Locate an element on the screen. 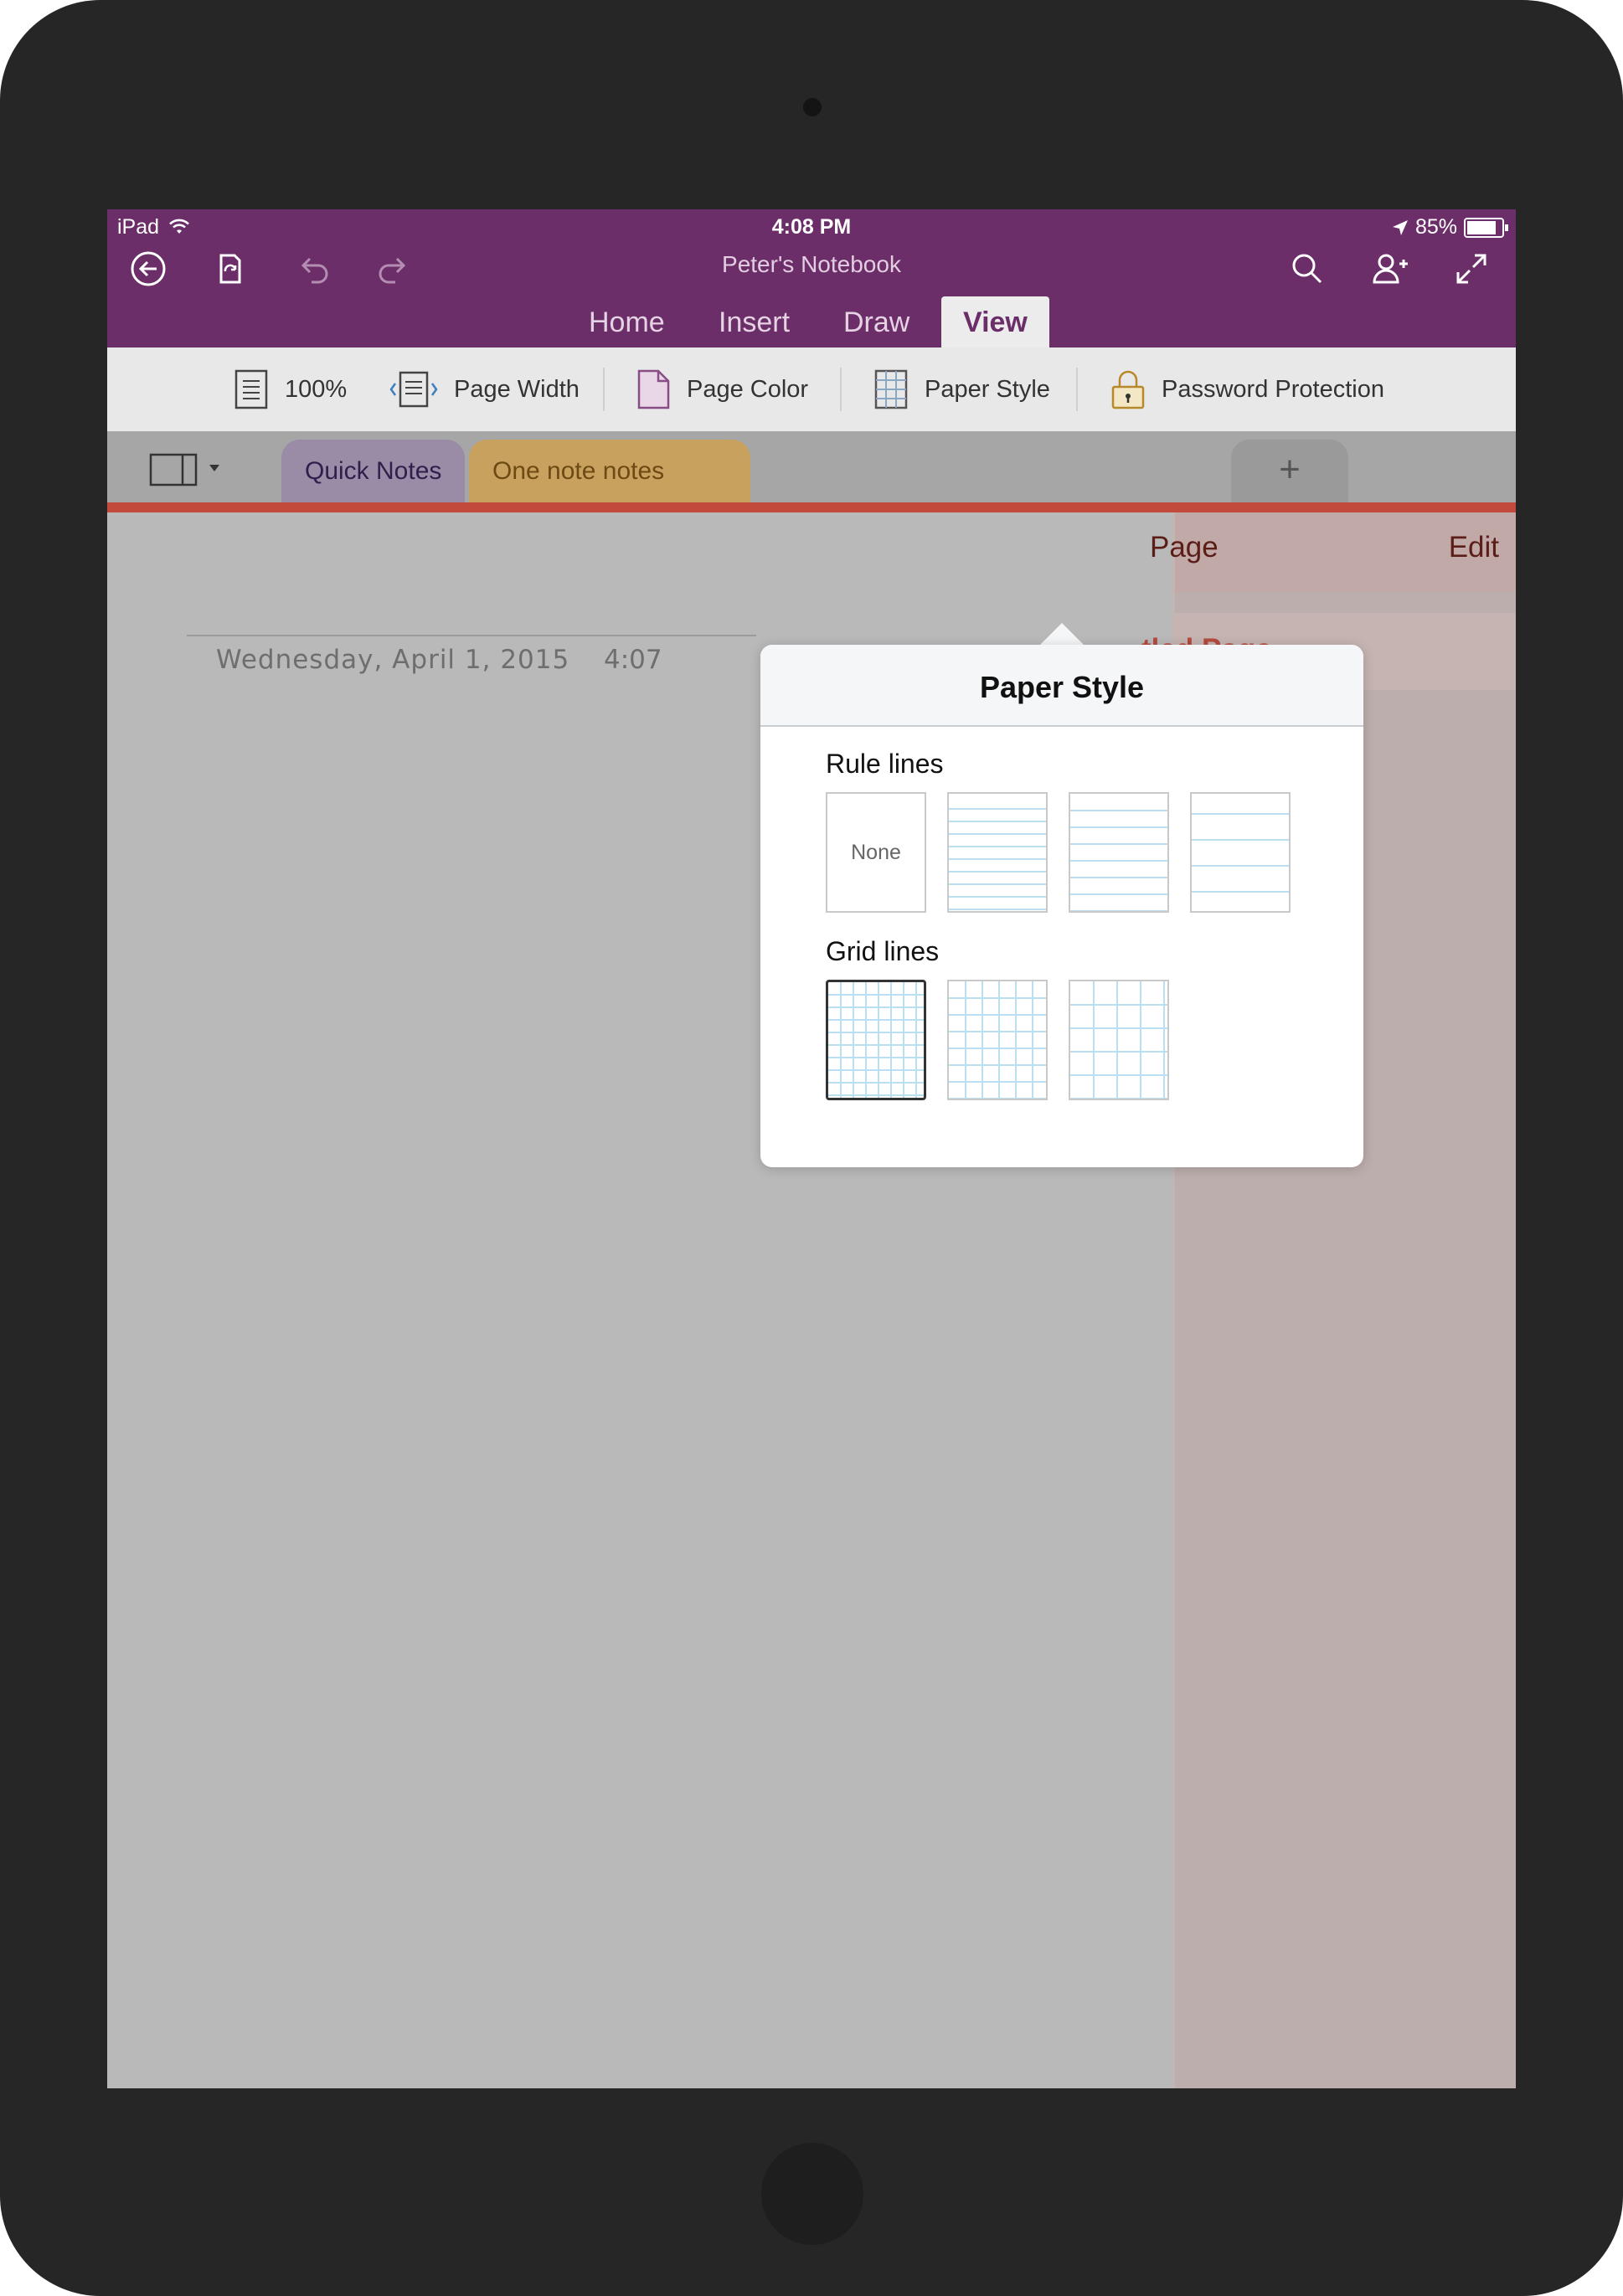 This screenshot has width=1623, height=2296. rule-option-wide is located at coordinates (1240, 852).